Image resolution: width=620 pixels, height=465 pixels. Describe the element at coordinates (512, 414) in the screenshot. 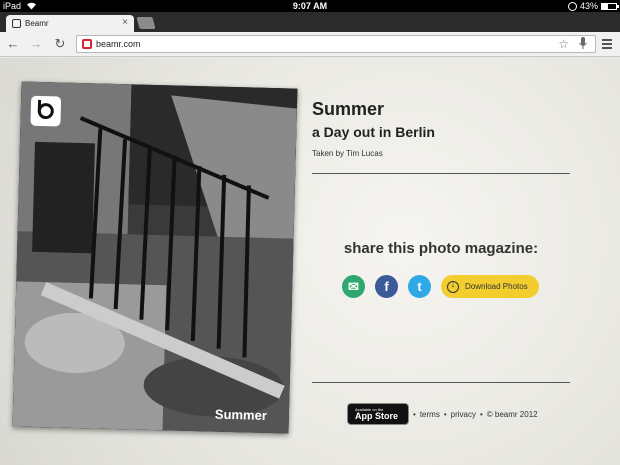

I see `copyright: © beamr 2012` at that location.